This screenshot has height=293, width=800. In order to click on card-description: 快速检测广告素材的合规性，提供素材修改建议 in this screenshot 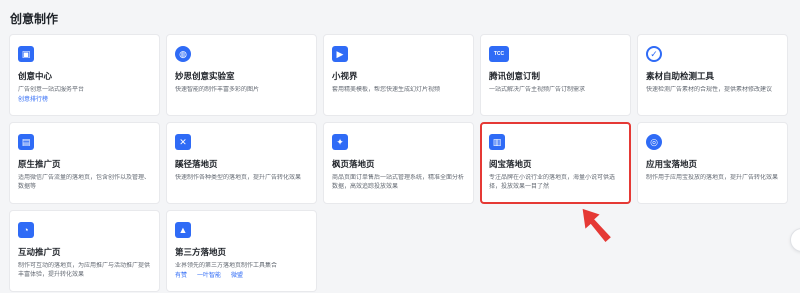, I will do `click(709, 90)`.